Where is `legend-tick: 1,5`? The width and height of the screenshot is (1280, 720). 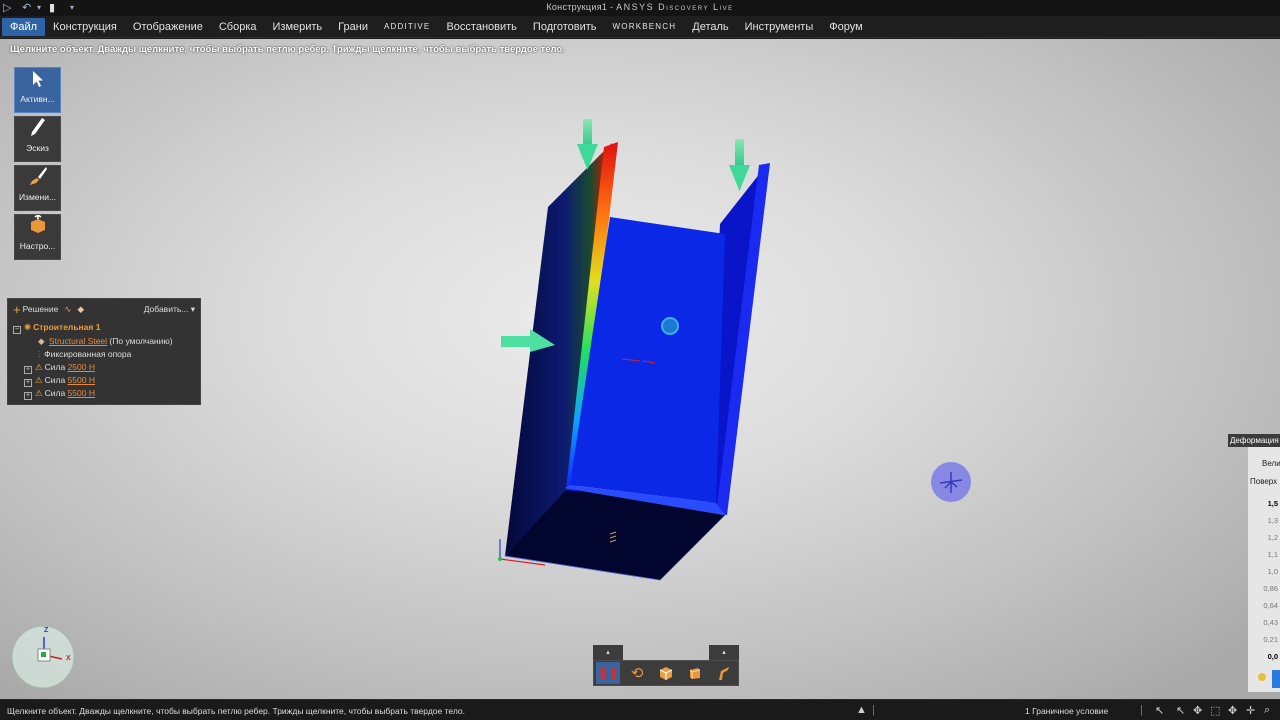
legend-tick: 1,5 is located at coordinates (1272, 503).